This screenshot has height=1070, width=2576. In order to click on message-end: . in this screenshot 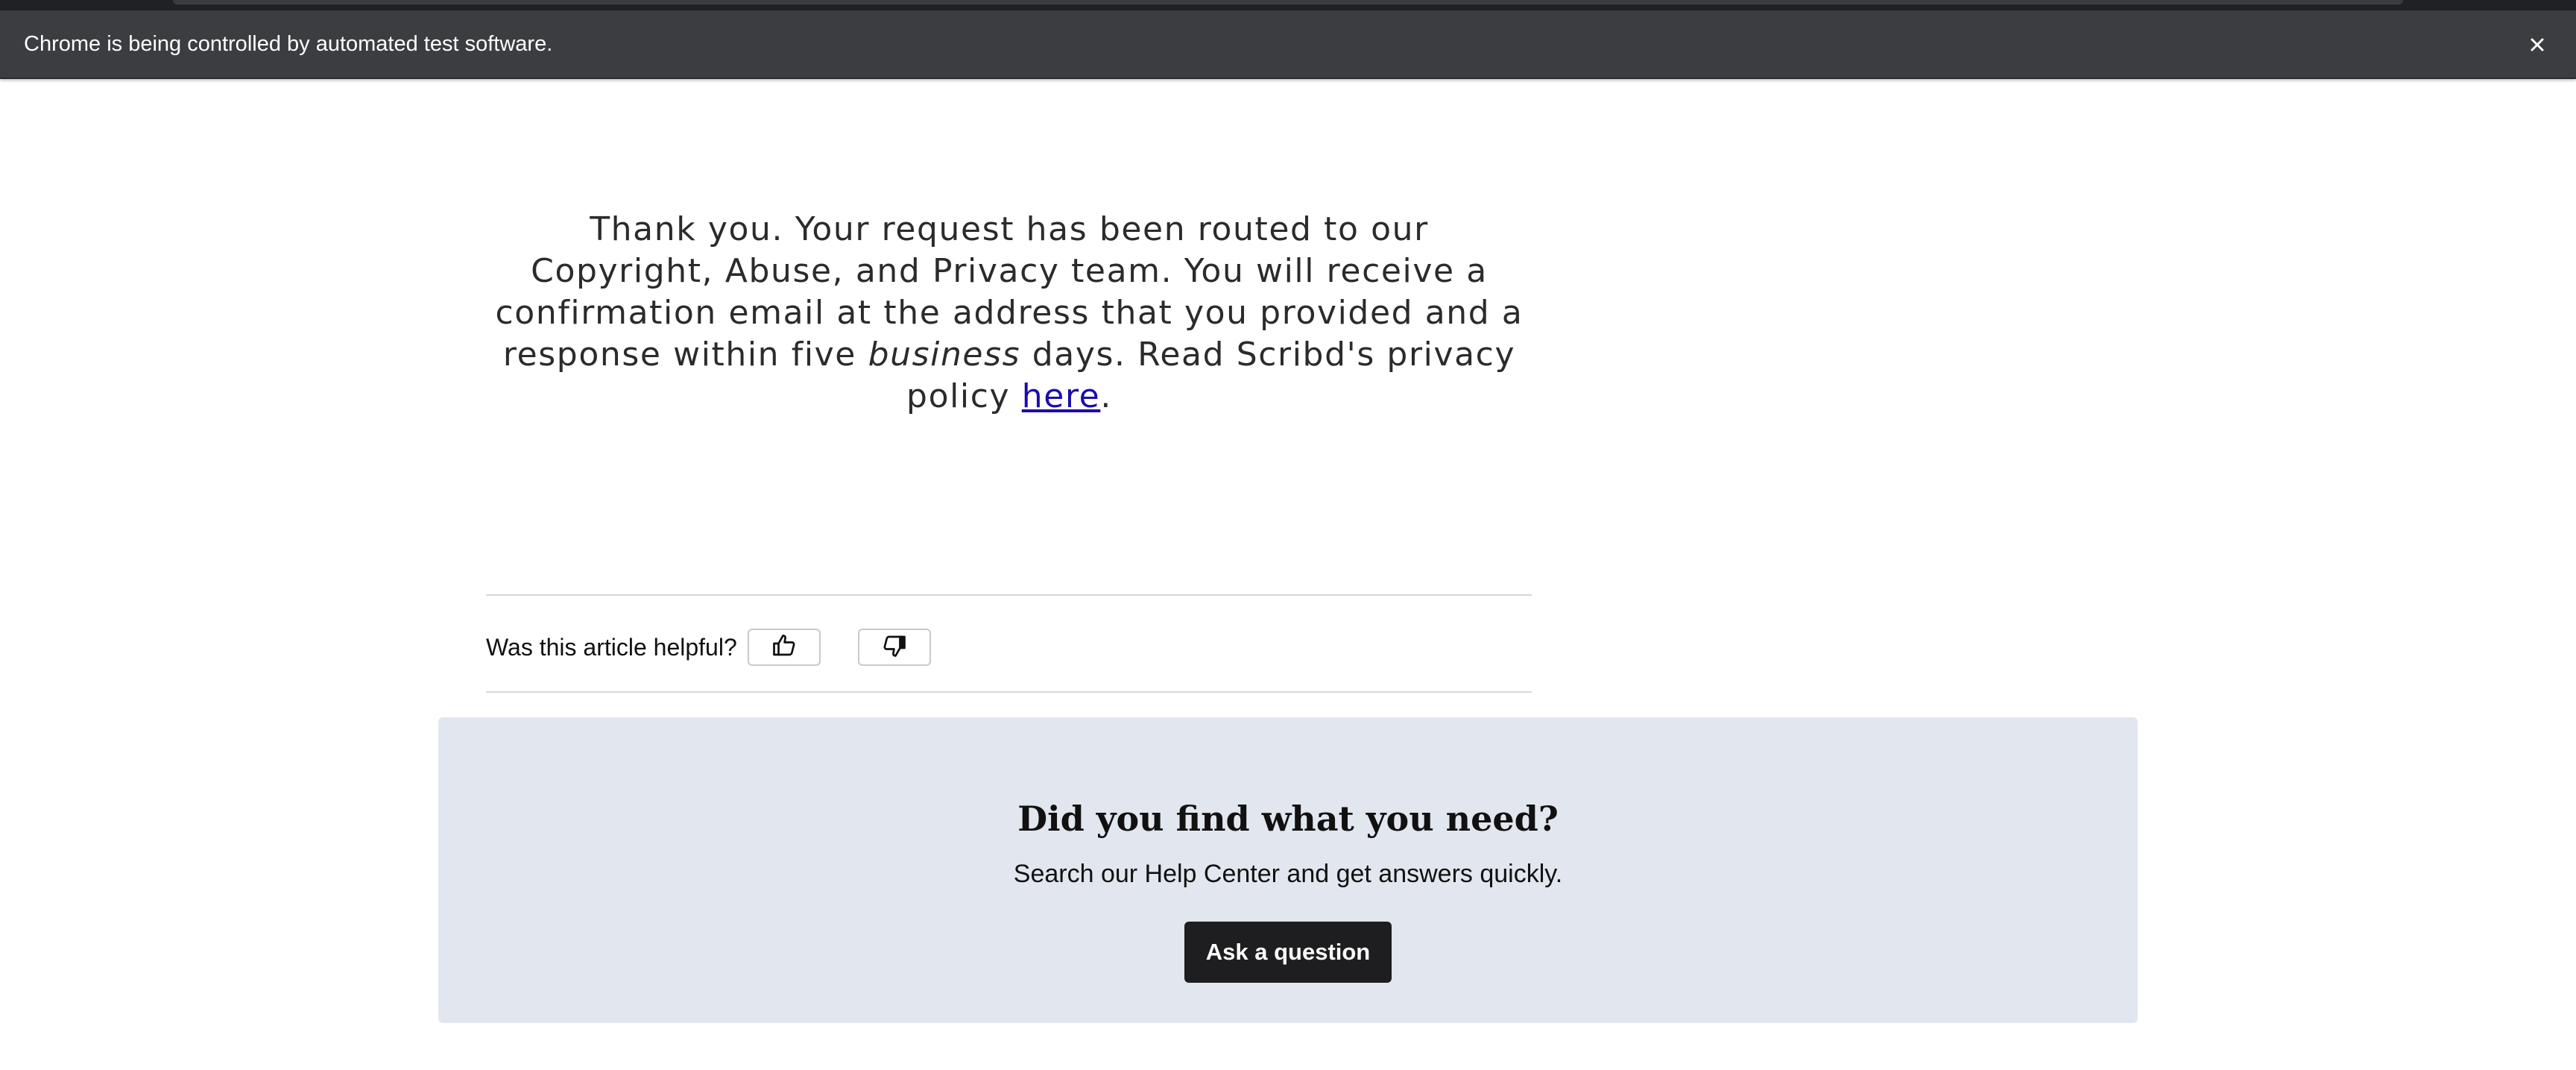, I will do `click(1106, 396)`.